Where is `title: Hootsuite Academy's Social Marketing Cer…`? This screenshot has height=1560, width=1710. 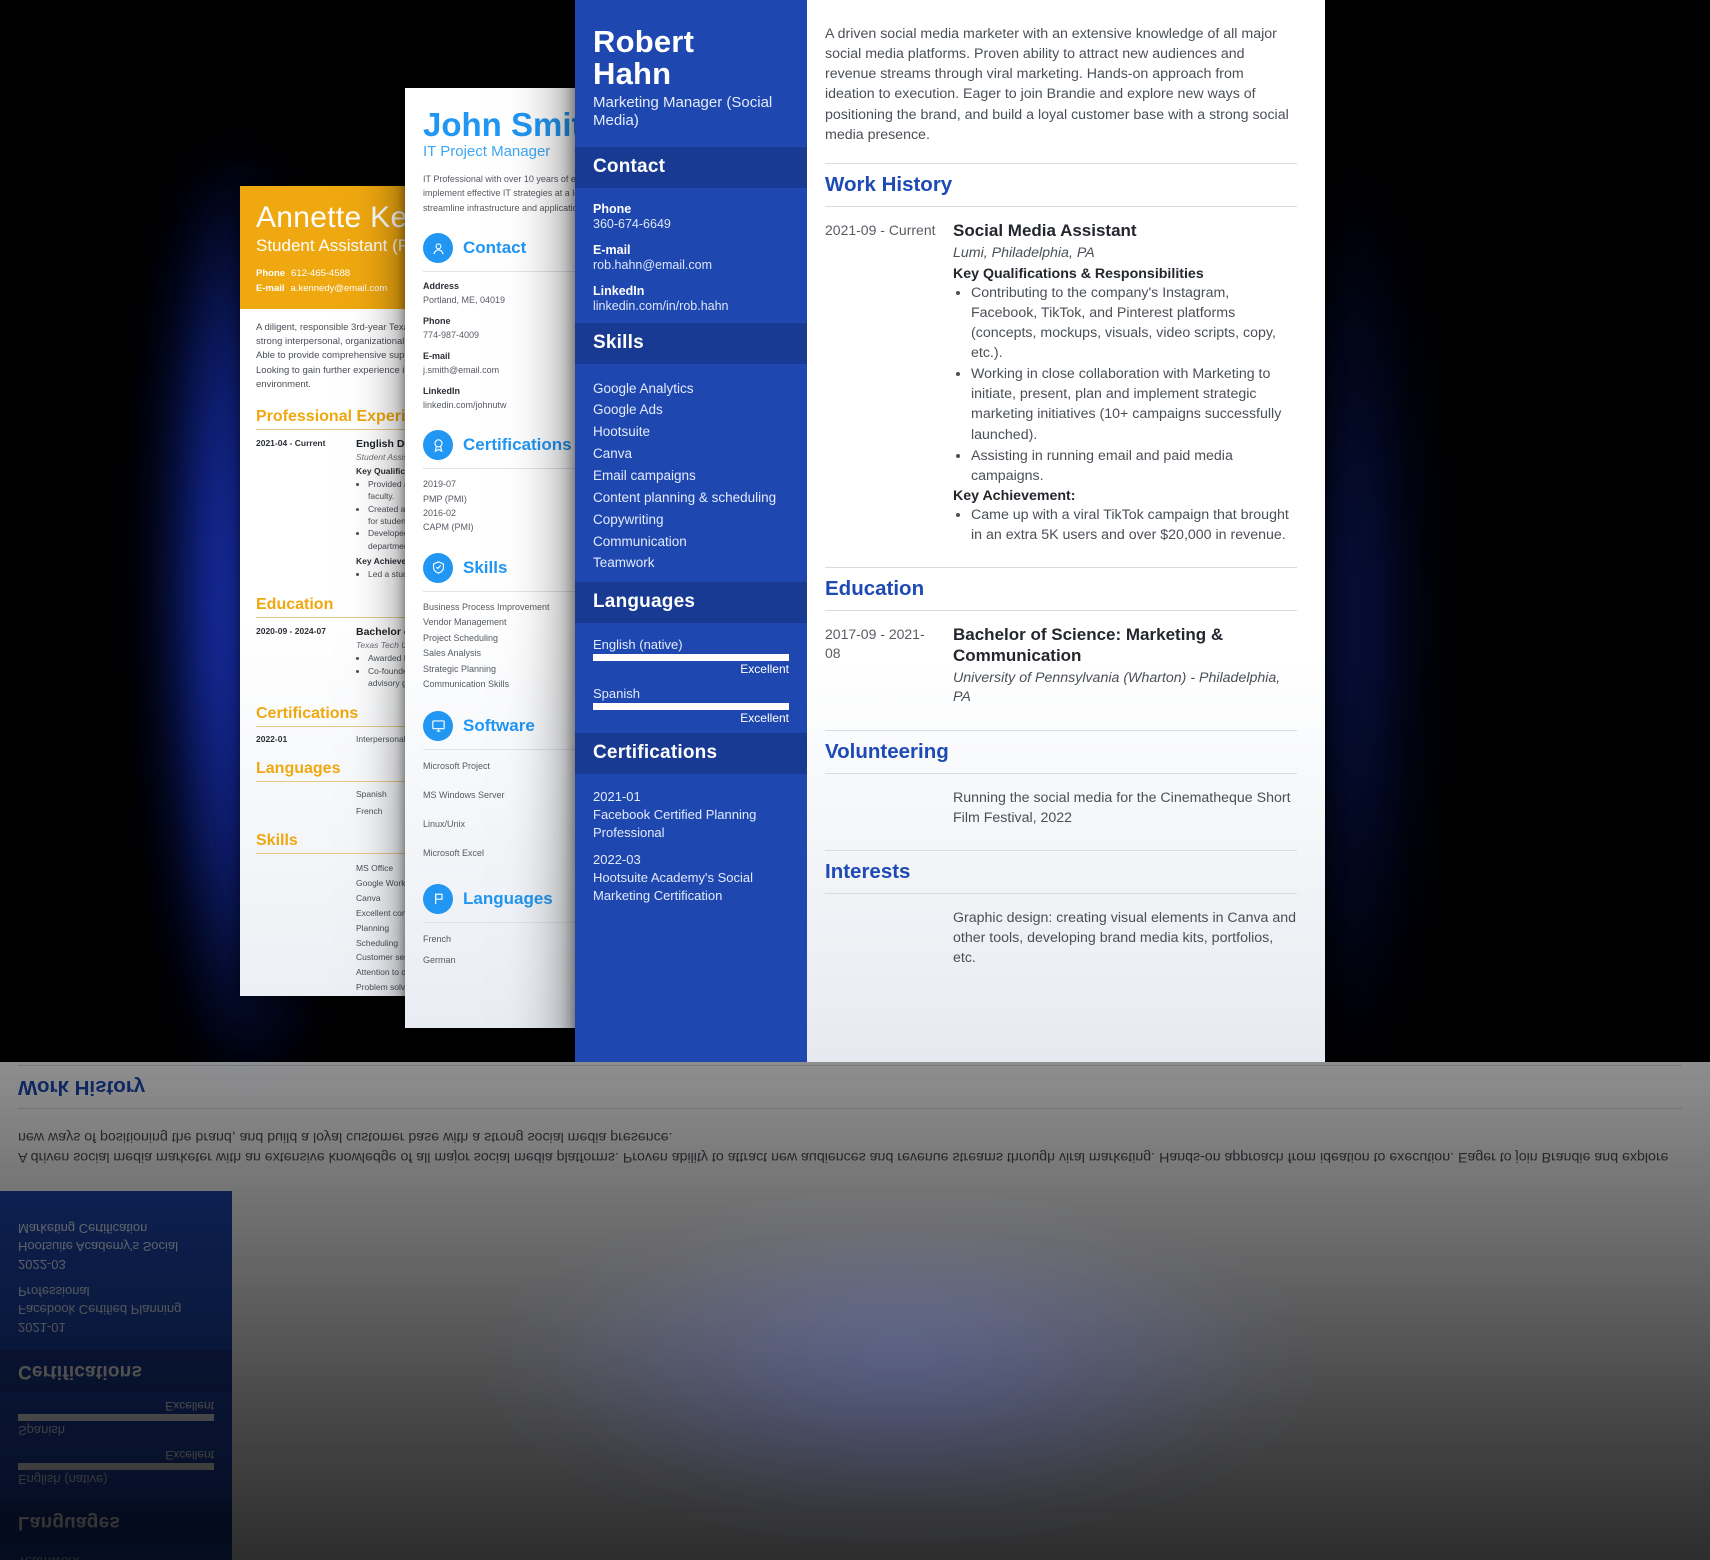 title: Hootsuite Academy's Social Marketing Cer… is located at coordinates (673, 887).